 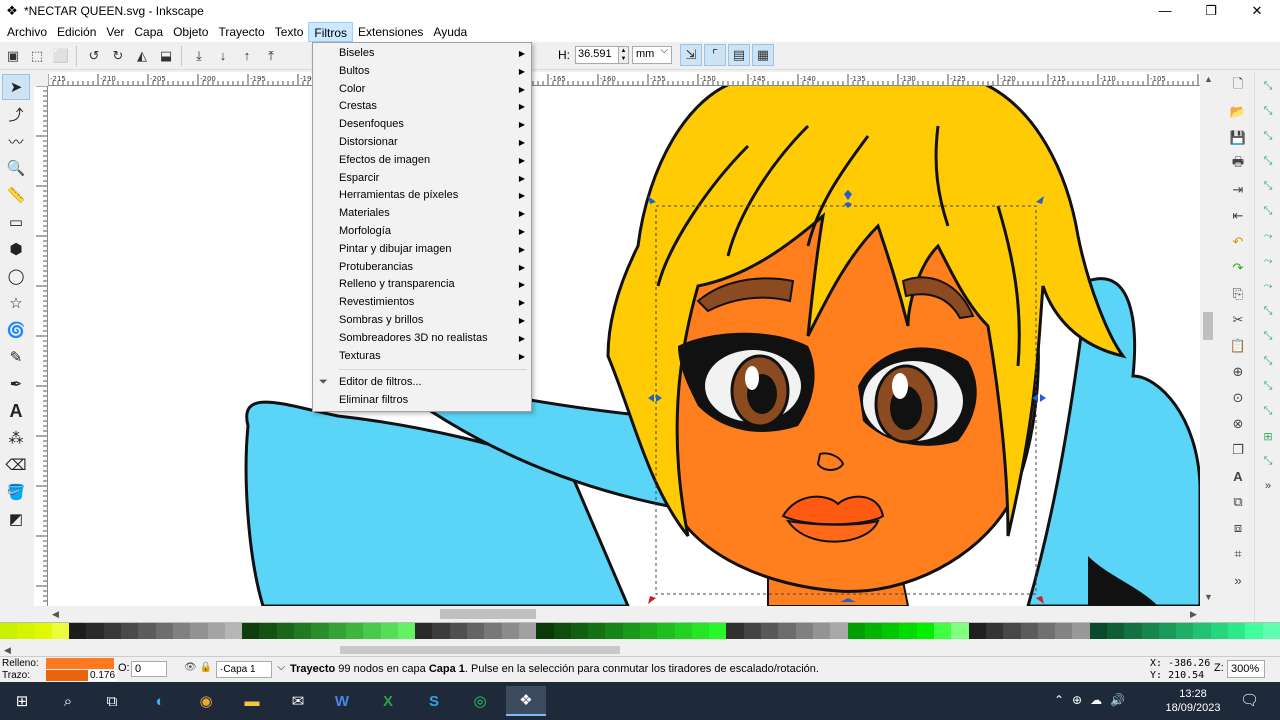 I want to click on menu-edicion: Edición, so click(x=76, y=32).